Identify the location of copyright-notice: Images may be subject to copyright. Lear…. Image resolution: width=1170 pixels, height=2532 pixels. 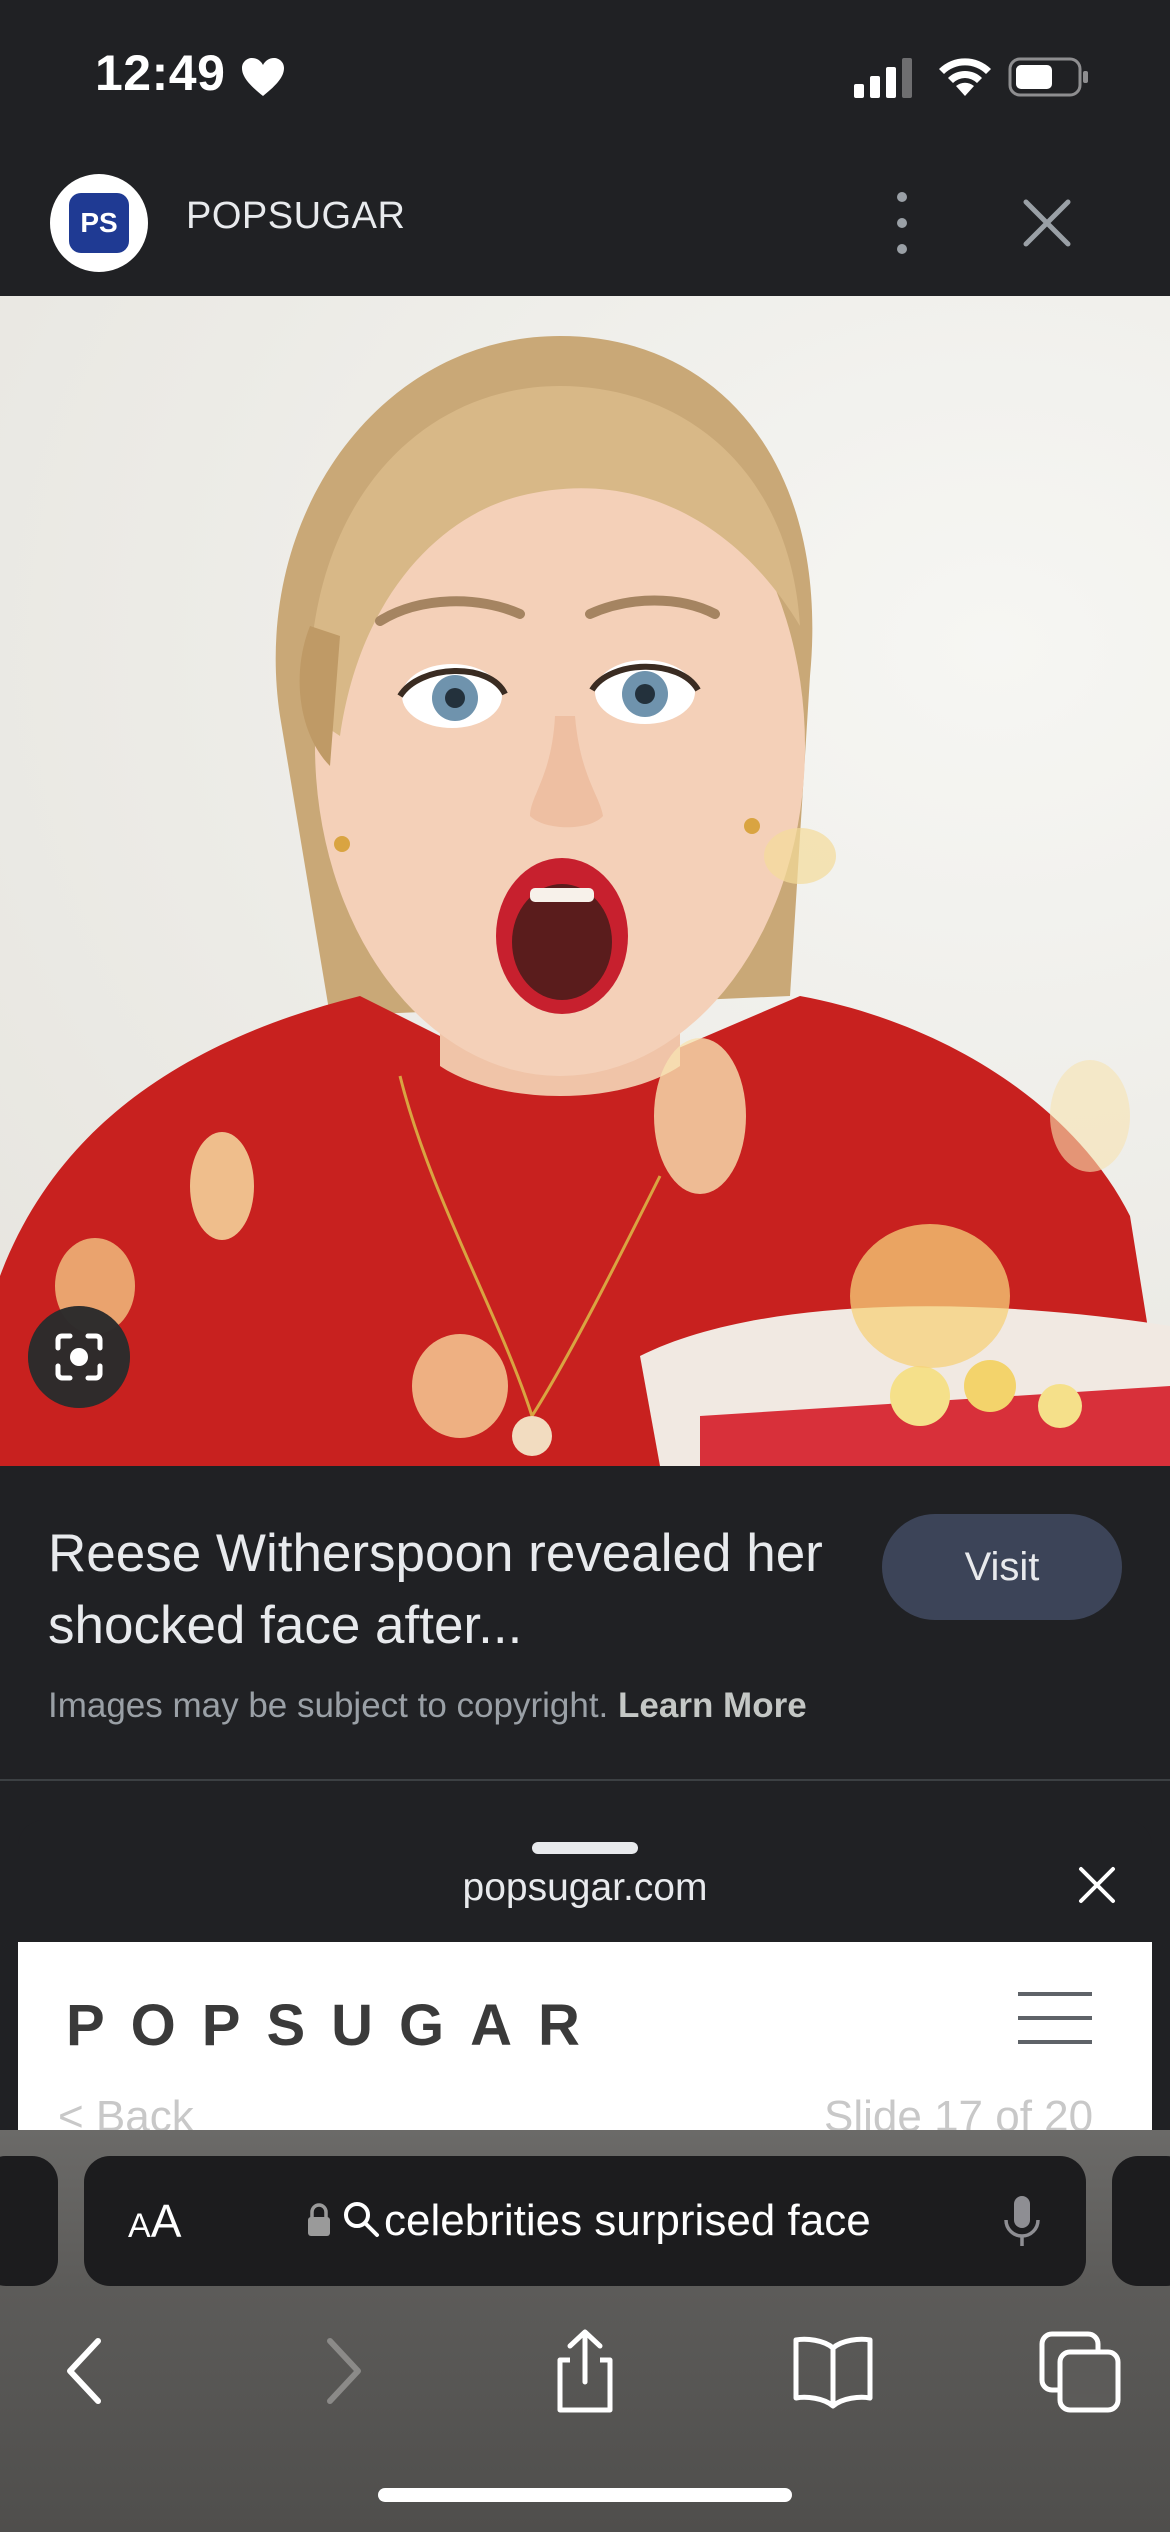
(427, 1706).